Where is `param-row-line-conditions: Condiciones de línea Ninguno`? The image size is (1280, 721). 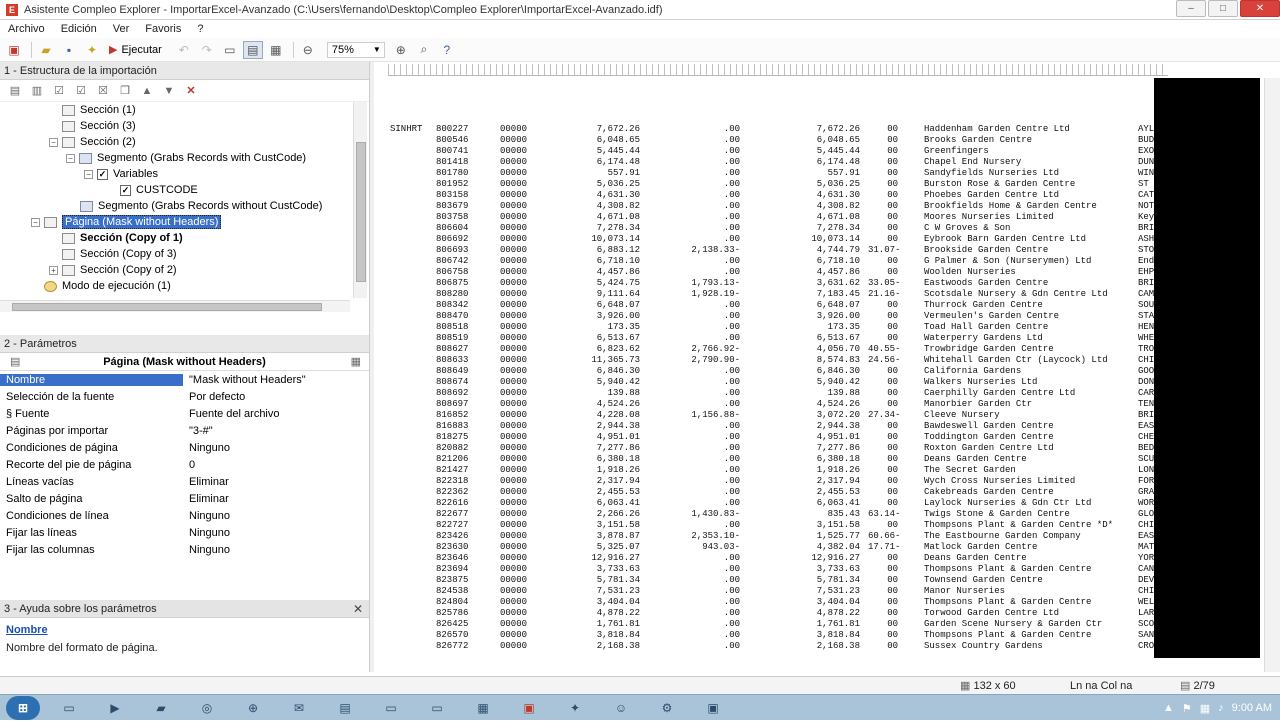
param-row-line-conditions: Condiciones de línea Ninguno is located at coordinates (184, 515).